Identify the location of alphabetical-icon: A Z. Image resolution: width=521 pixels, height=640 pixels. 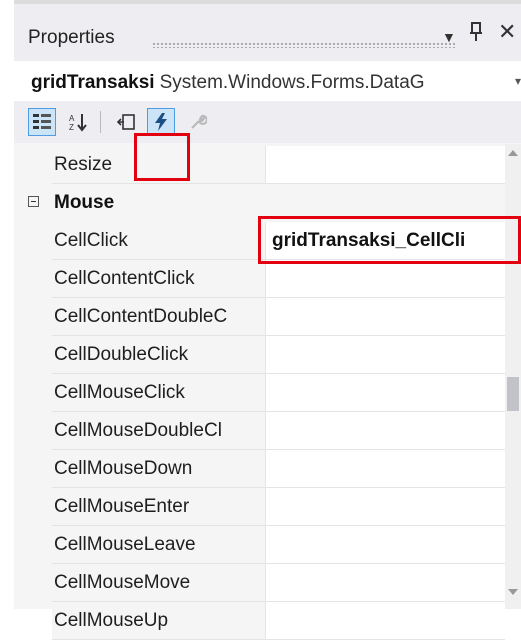
(78, 123).